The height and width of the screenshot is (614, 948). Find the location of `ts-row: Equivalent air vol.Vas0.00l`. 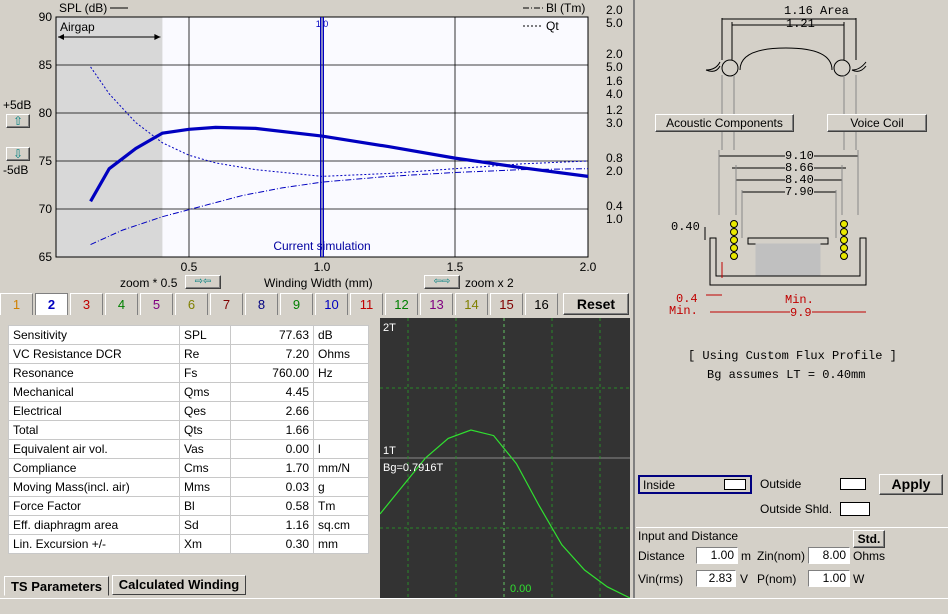

ts-row: Equivalent air vol.Vas0.00l is located at coordinates (189, 449).